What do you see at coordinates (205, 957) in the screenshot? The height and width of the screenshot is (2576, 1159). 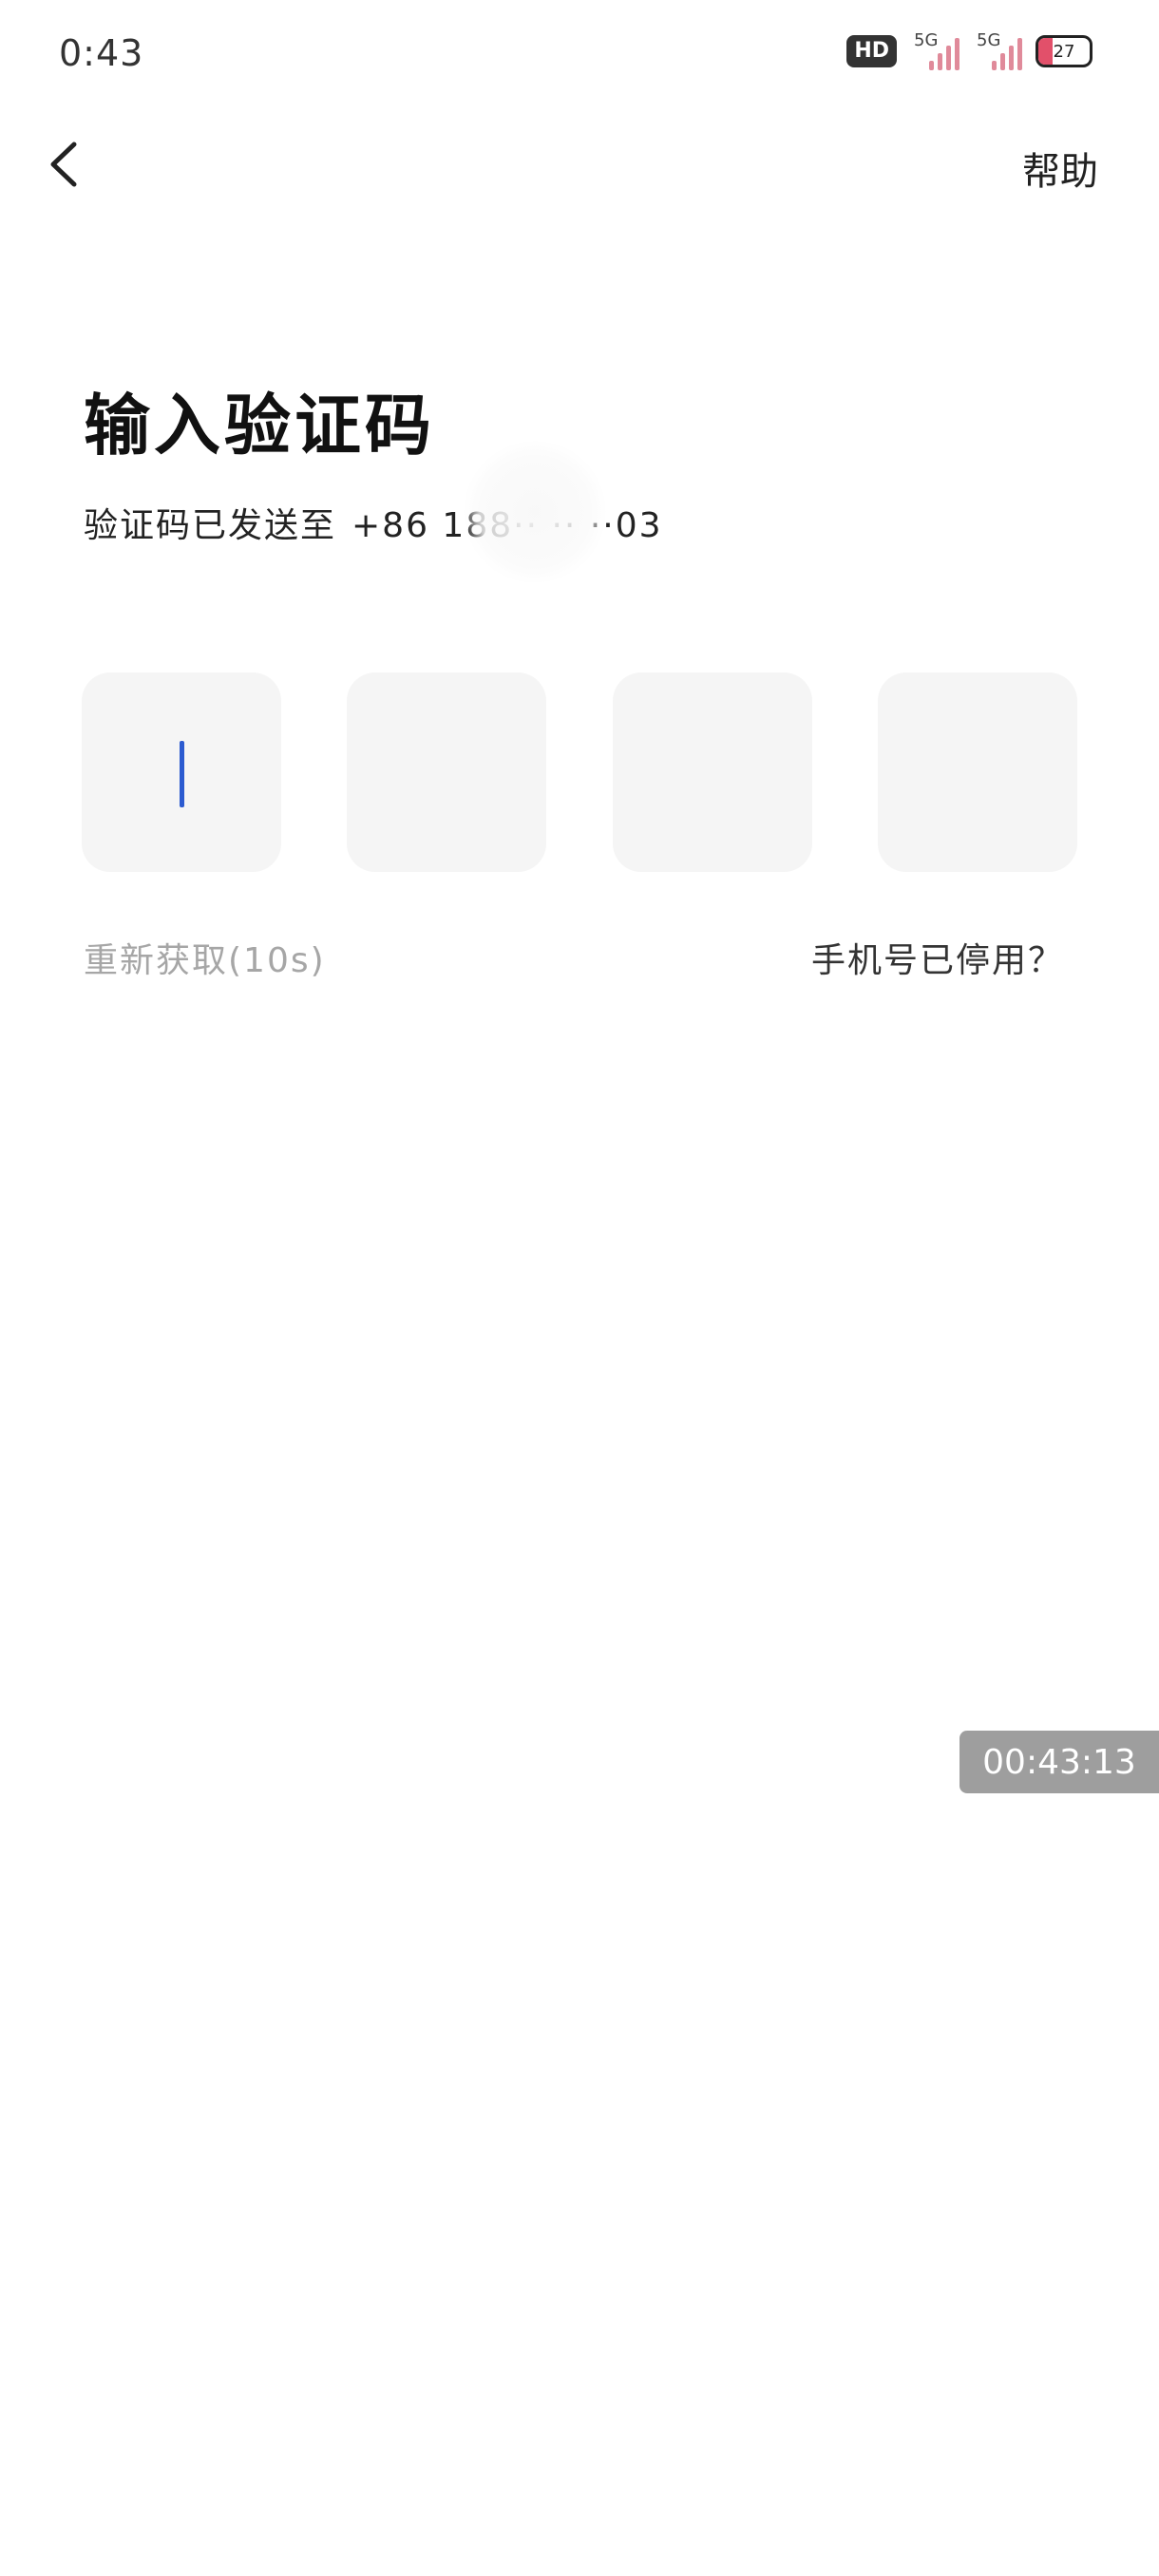 I see `resend-code-link: 重新获取(10s)` at bounding box center [205, 957].